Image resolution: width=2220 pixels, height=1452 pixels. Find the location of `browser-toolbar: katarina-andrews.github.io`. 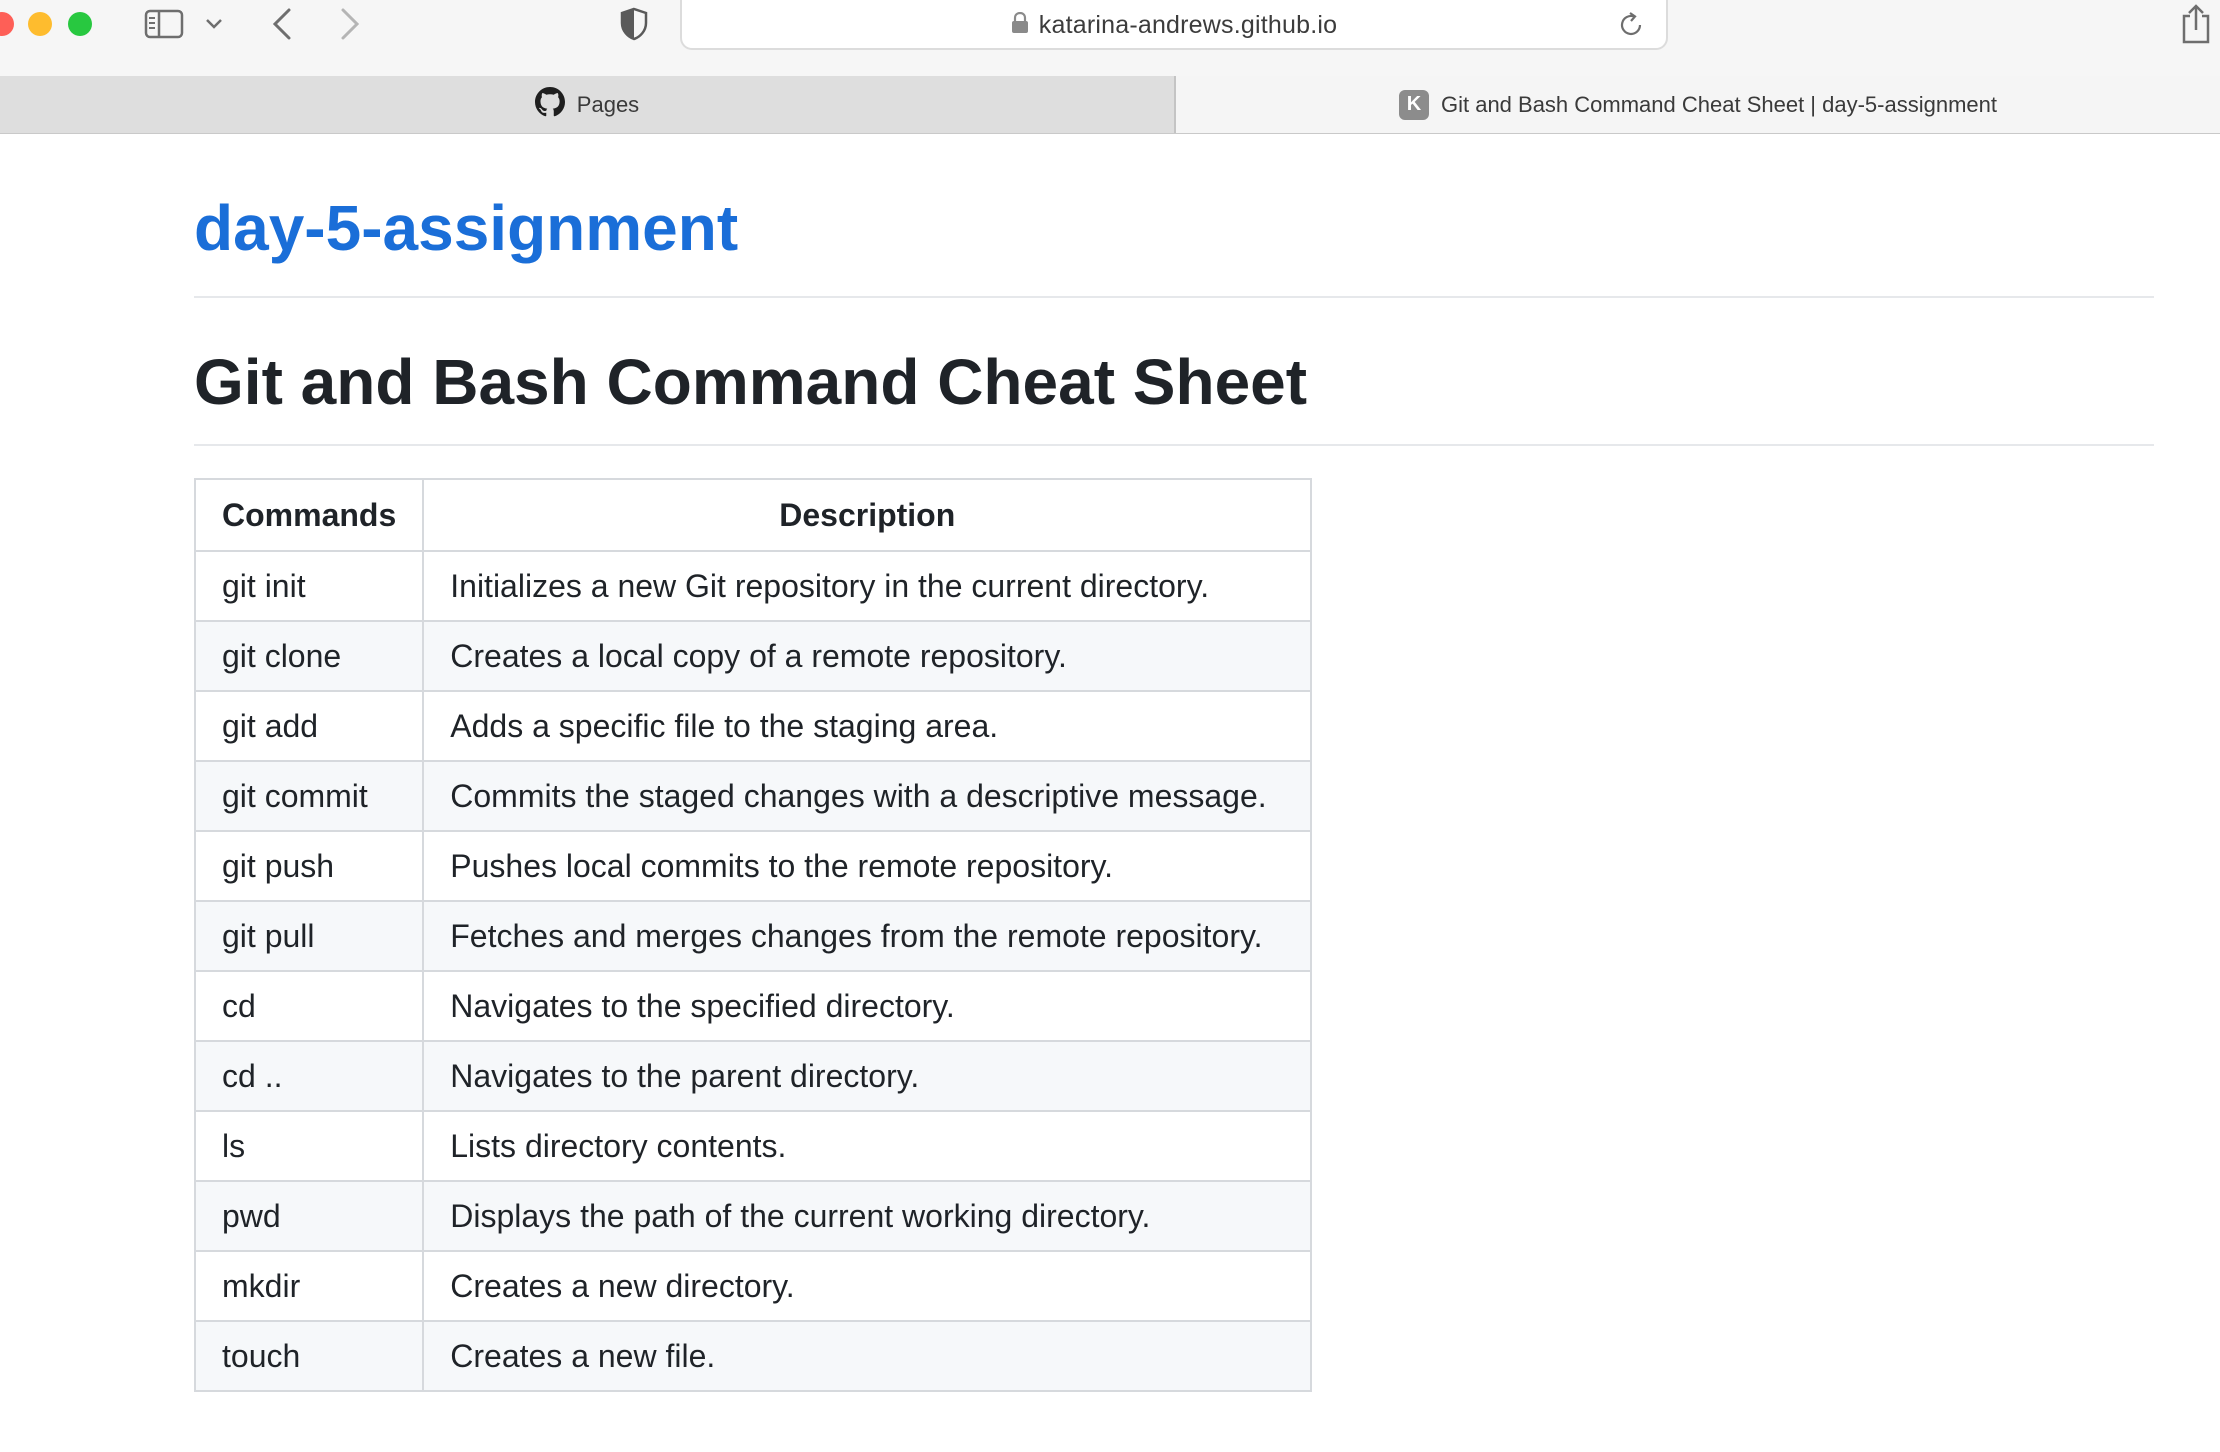

browser-toolbar: katarina-andrews.github.io is located at coordinates (1110, 38).